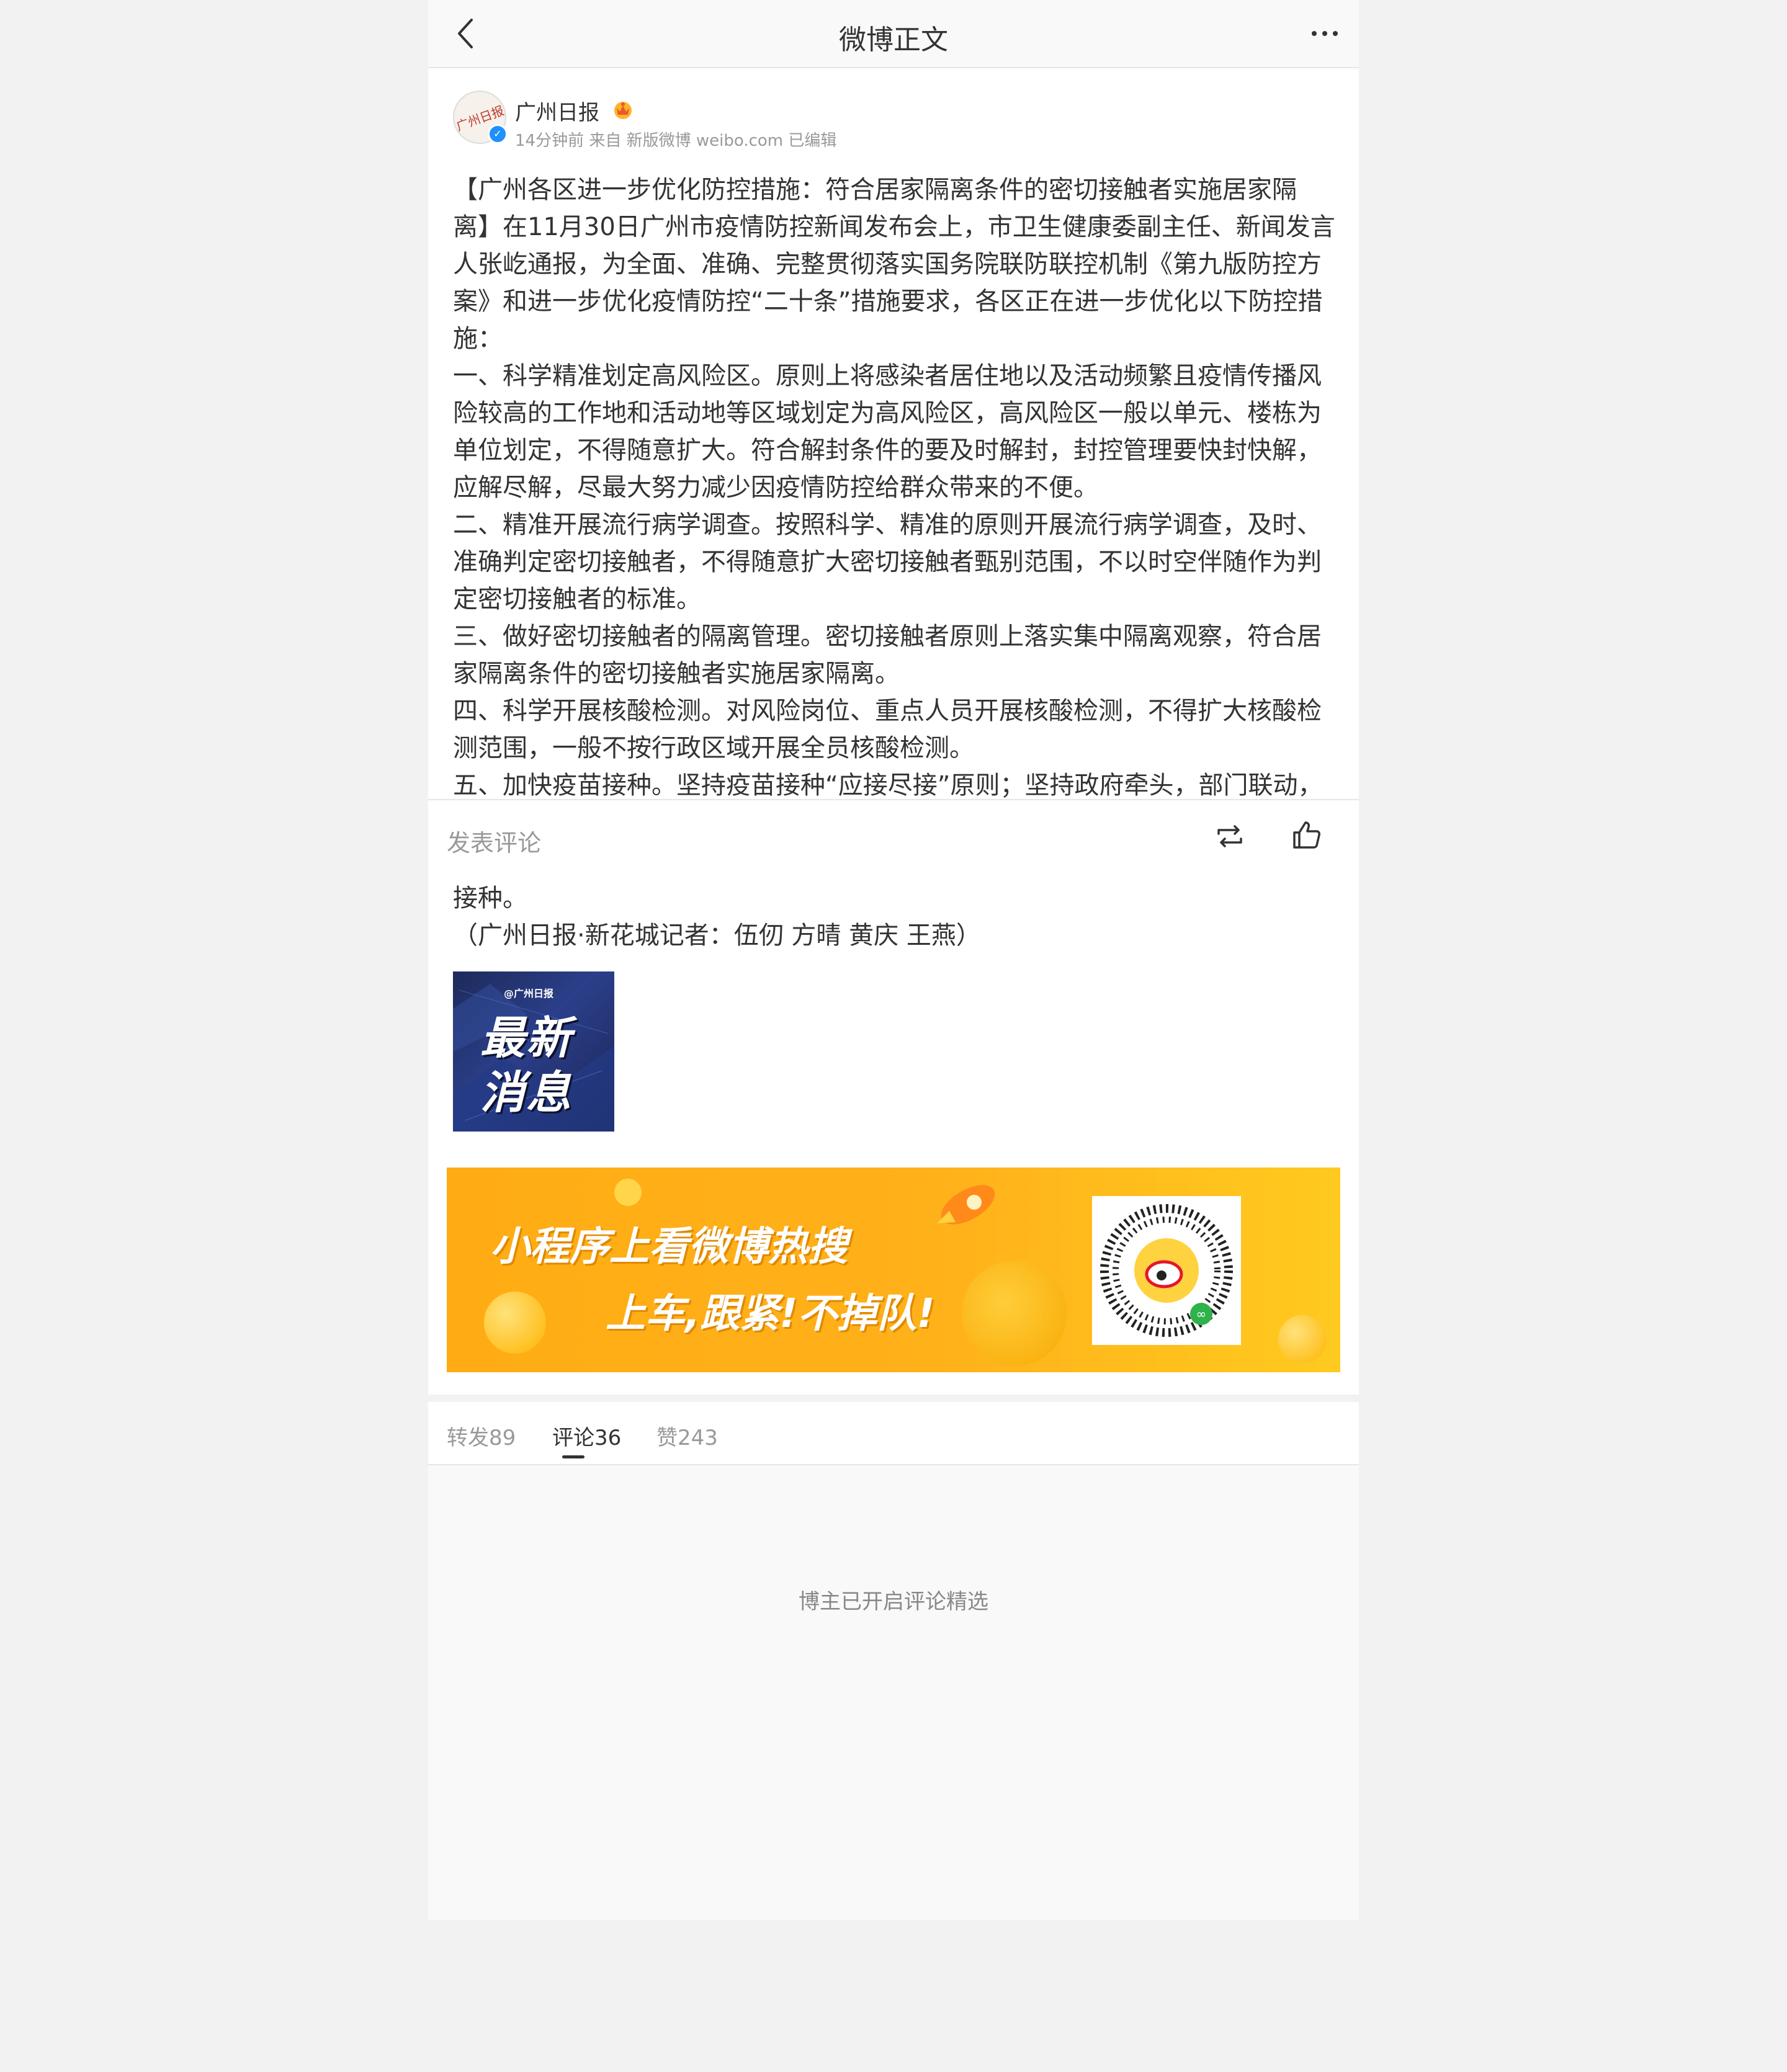 The image size is (1787, 2072). Describe the element at coordinates (713, 748) in the screenshot. I see `text-line: 测范围，一般不按行政区域开展全员核酸检测。` at that location.